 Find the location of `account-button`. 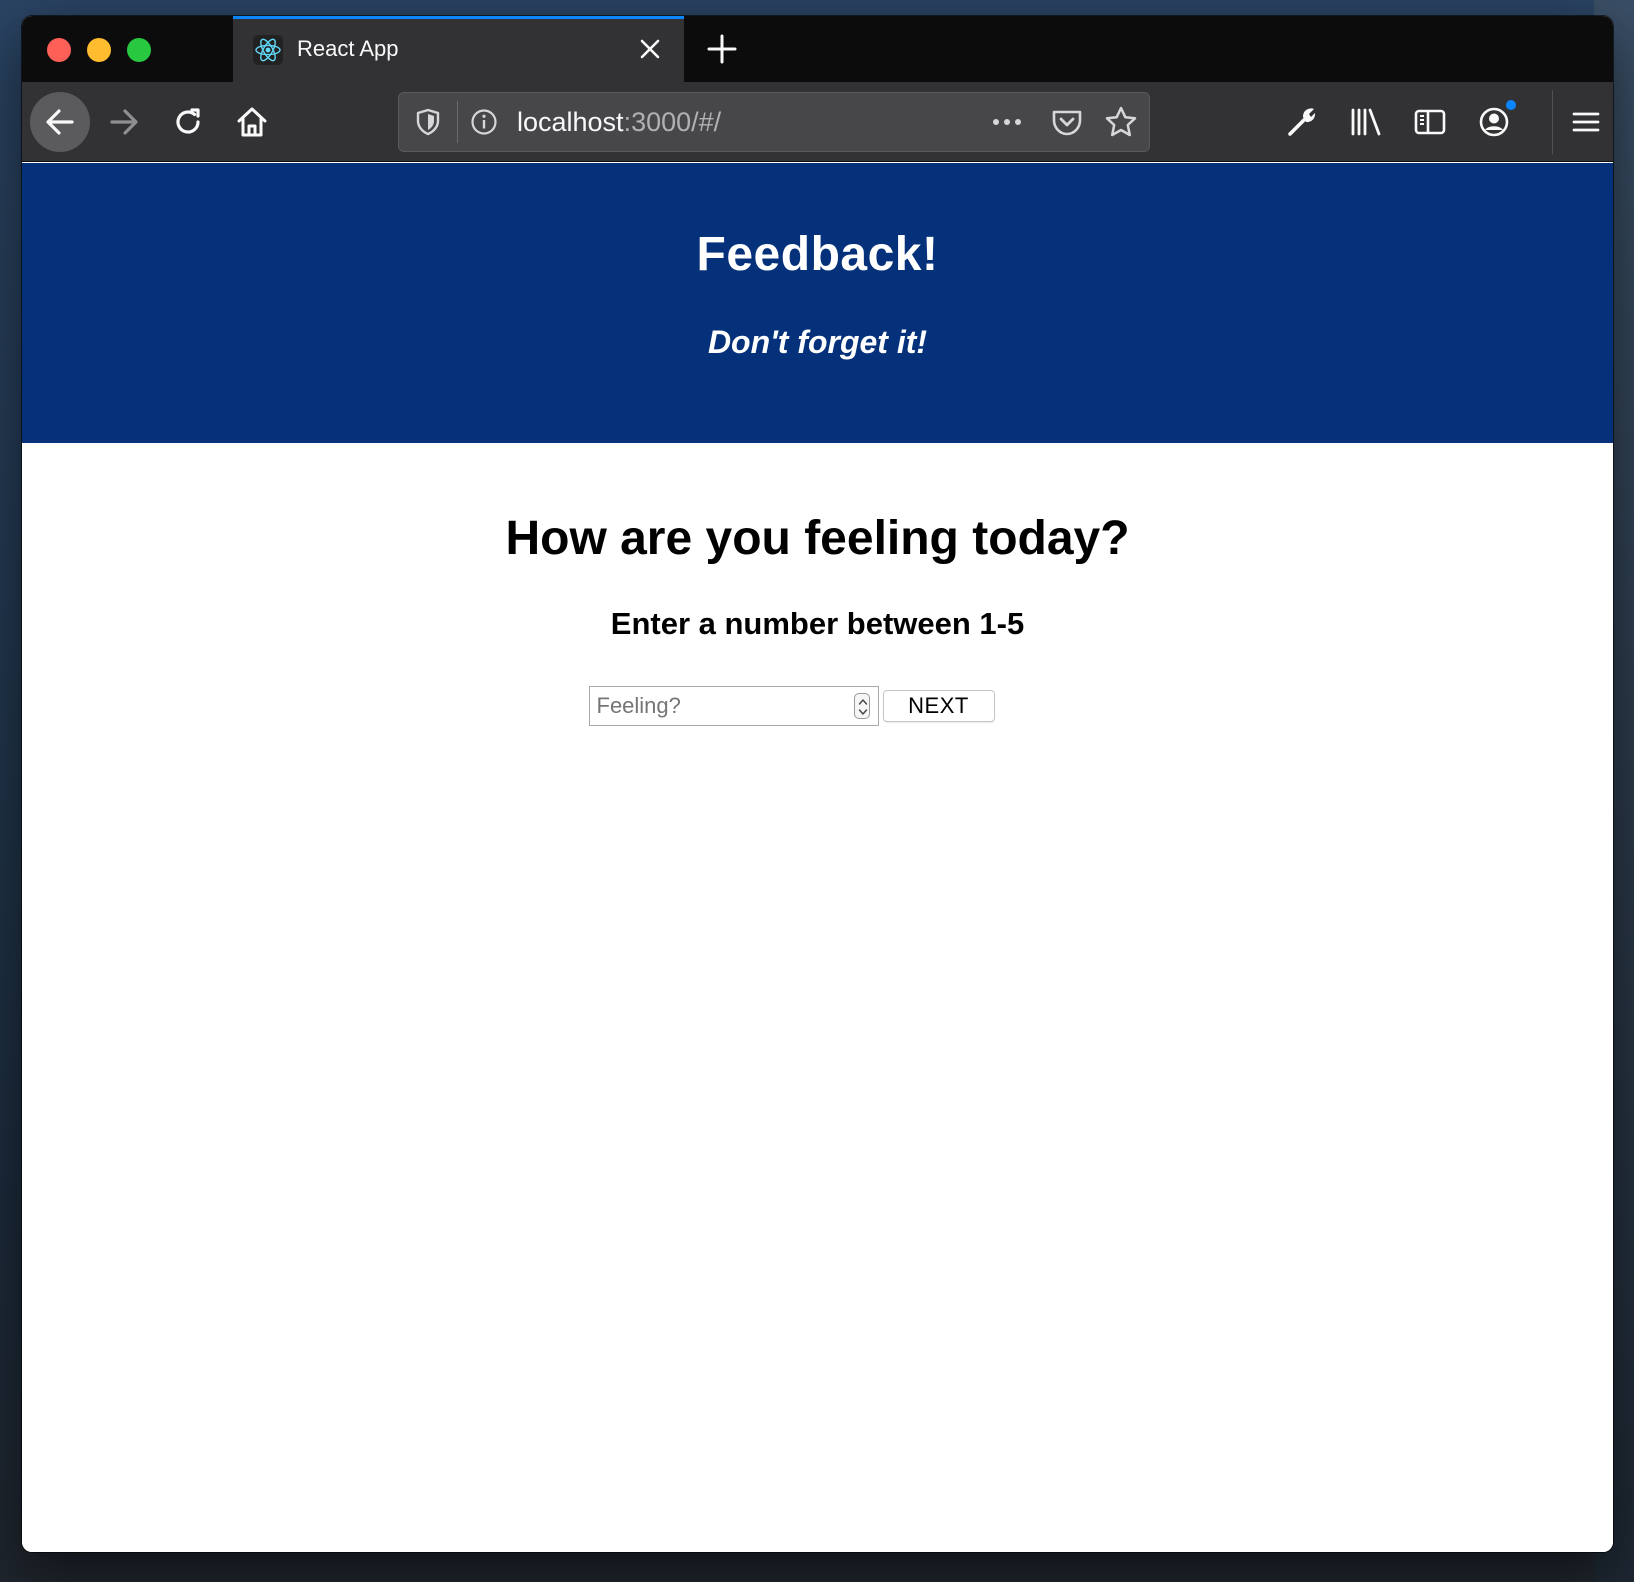

account-button is located at coordinates (1495, 121).